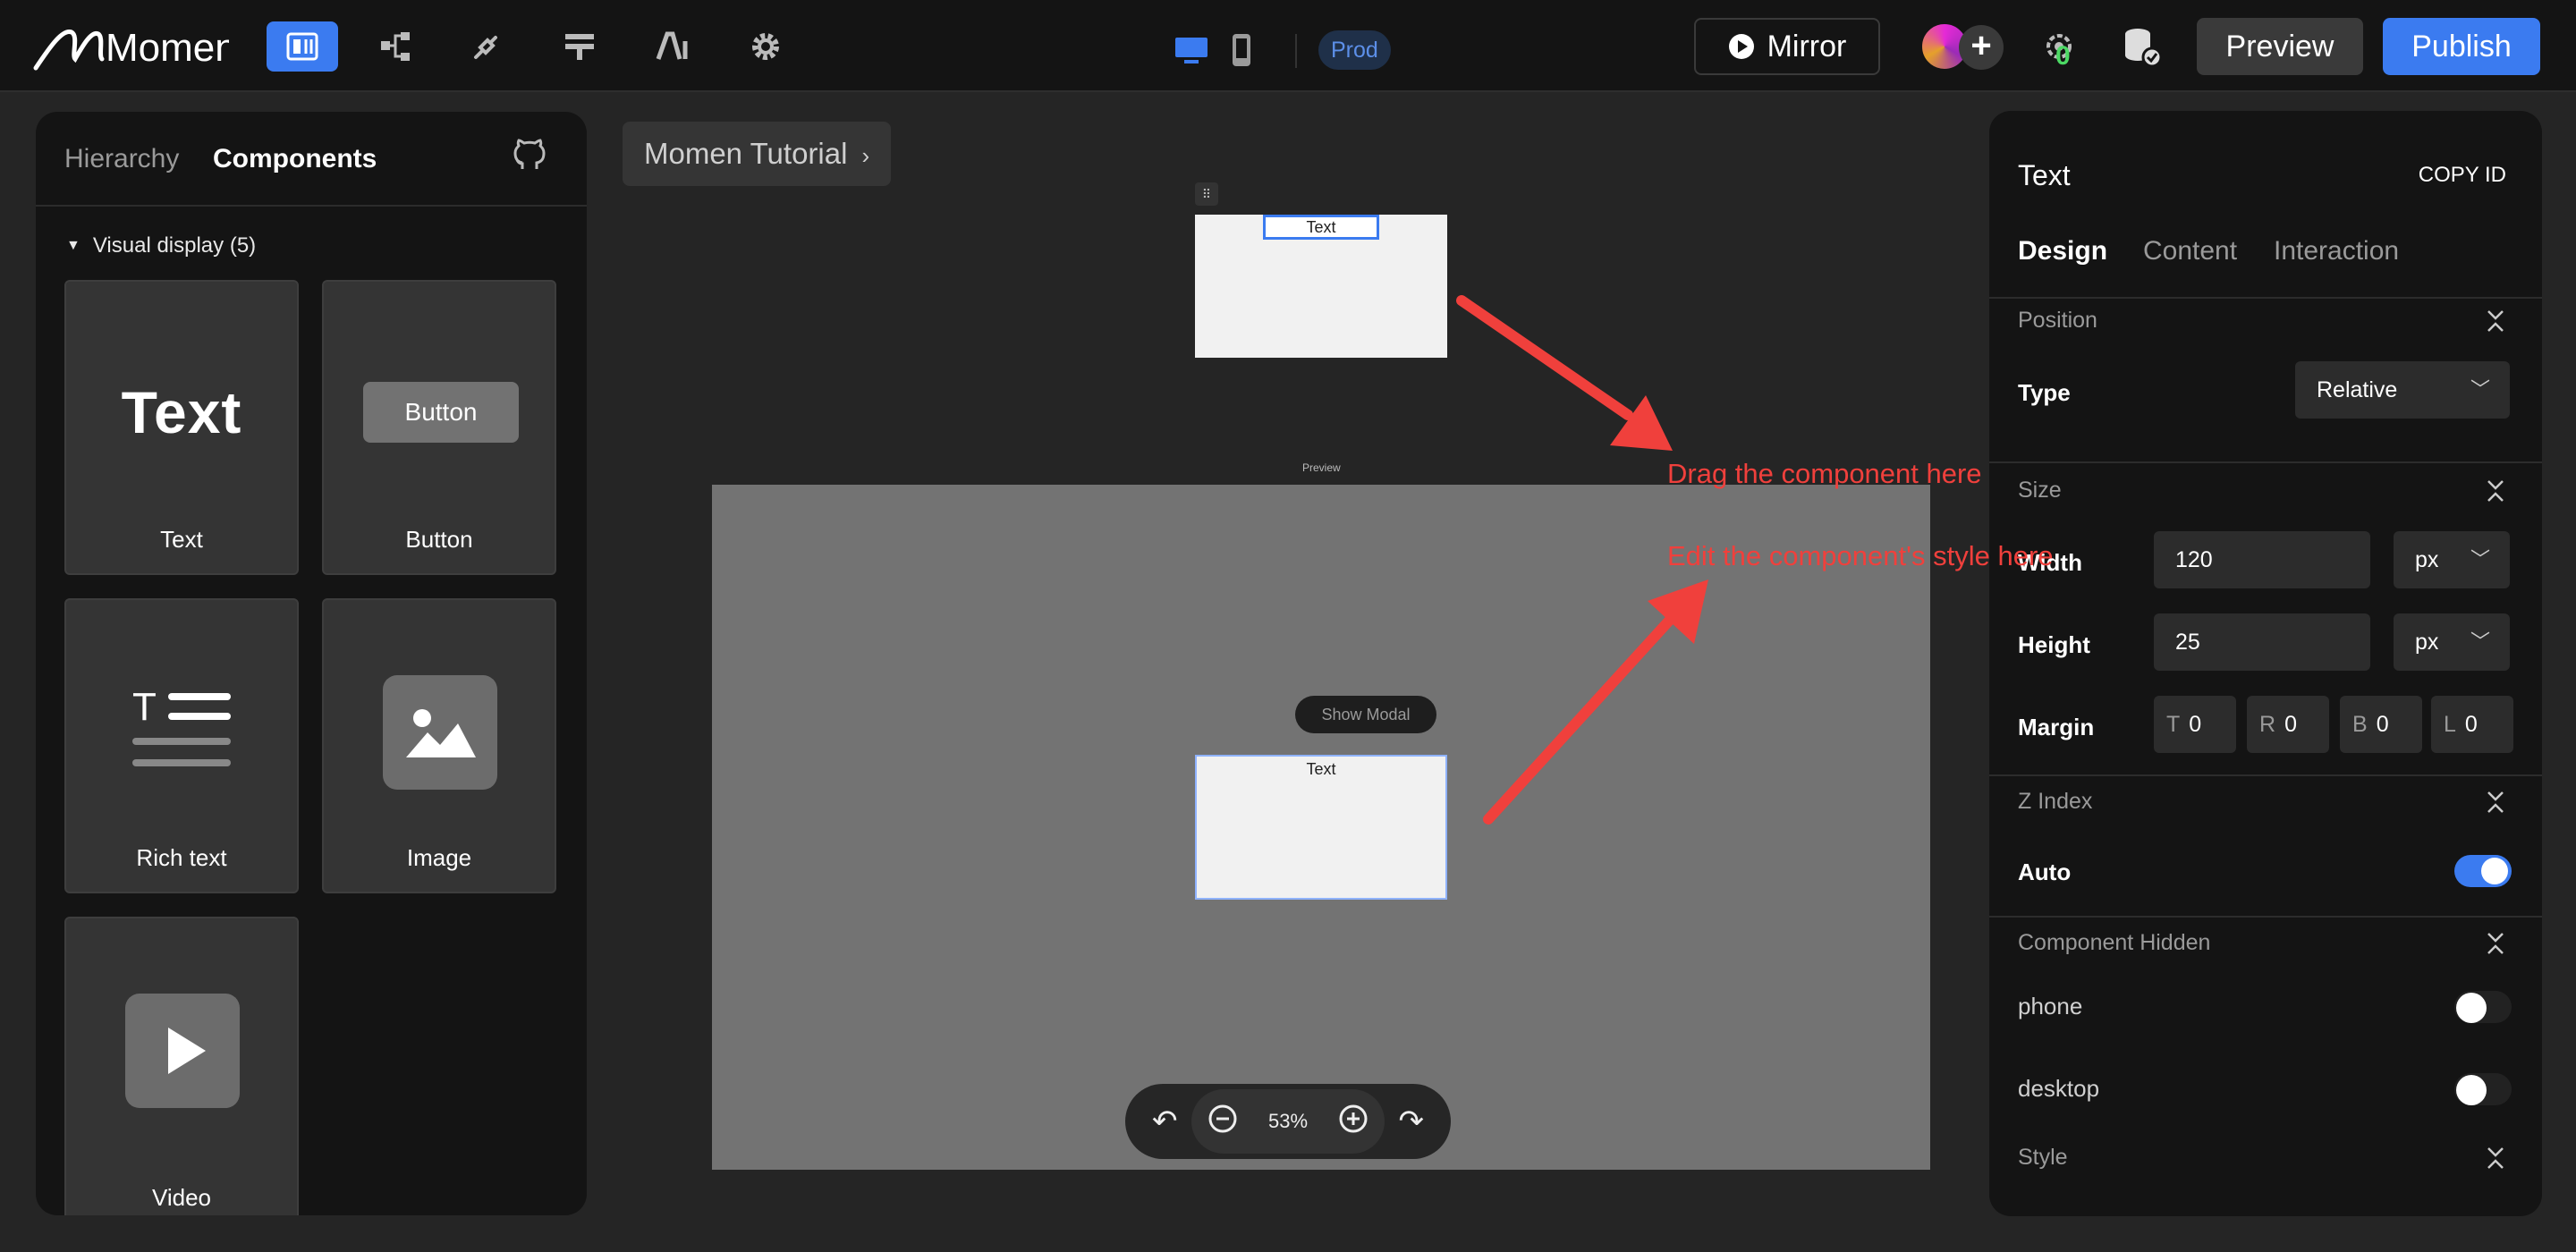  I want to click on width-input: 120, so click(2262, 559).